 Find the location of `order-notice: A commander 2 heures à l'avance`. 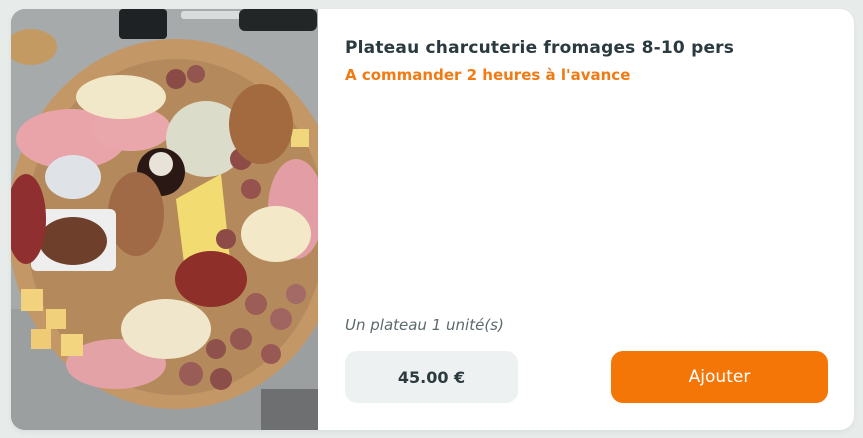

order-notice: A commander 2 heures à l'avance is located at coordinates (488, 75).